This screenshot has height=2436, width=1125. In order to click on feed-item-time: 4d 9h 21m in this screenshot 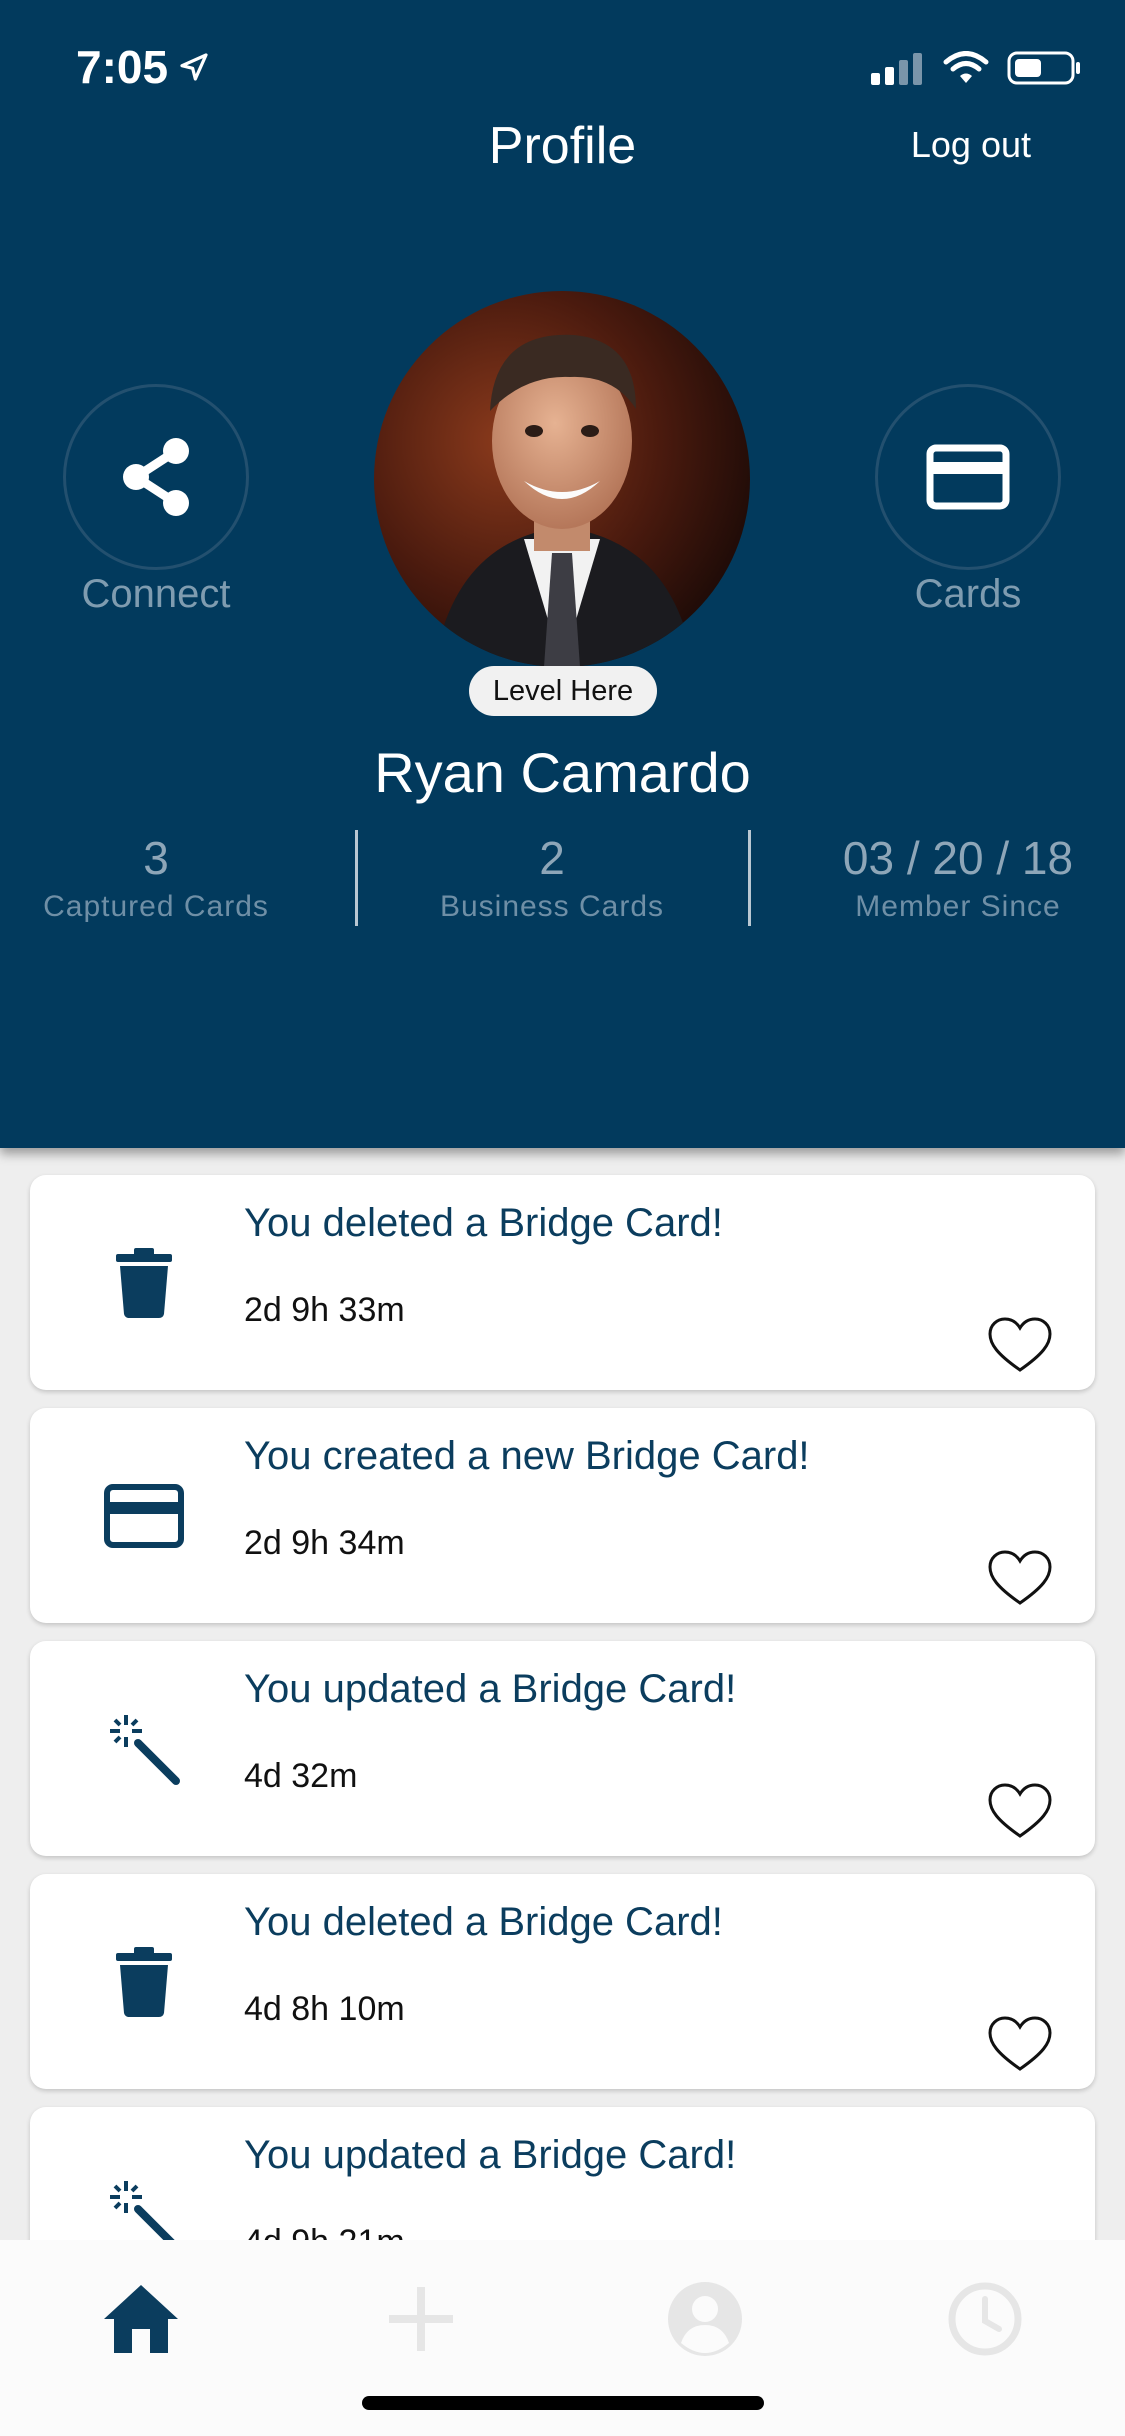, I will do `click(324, 2231)`.